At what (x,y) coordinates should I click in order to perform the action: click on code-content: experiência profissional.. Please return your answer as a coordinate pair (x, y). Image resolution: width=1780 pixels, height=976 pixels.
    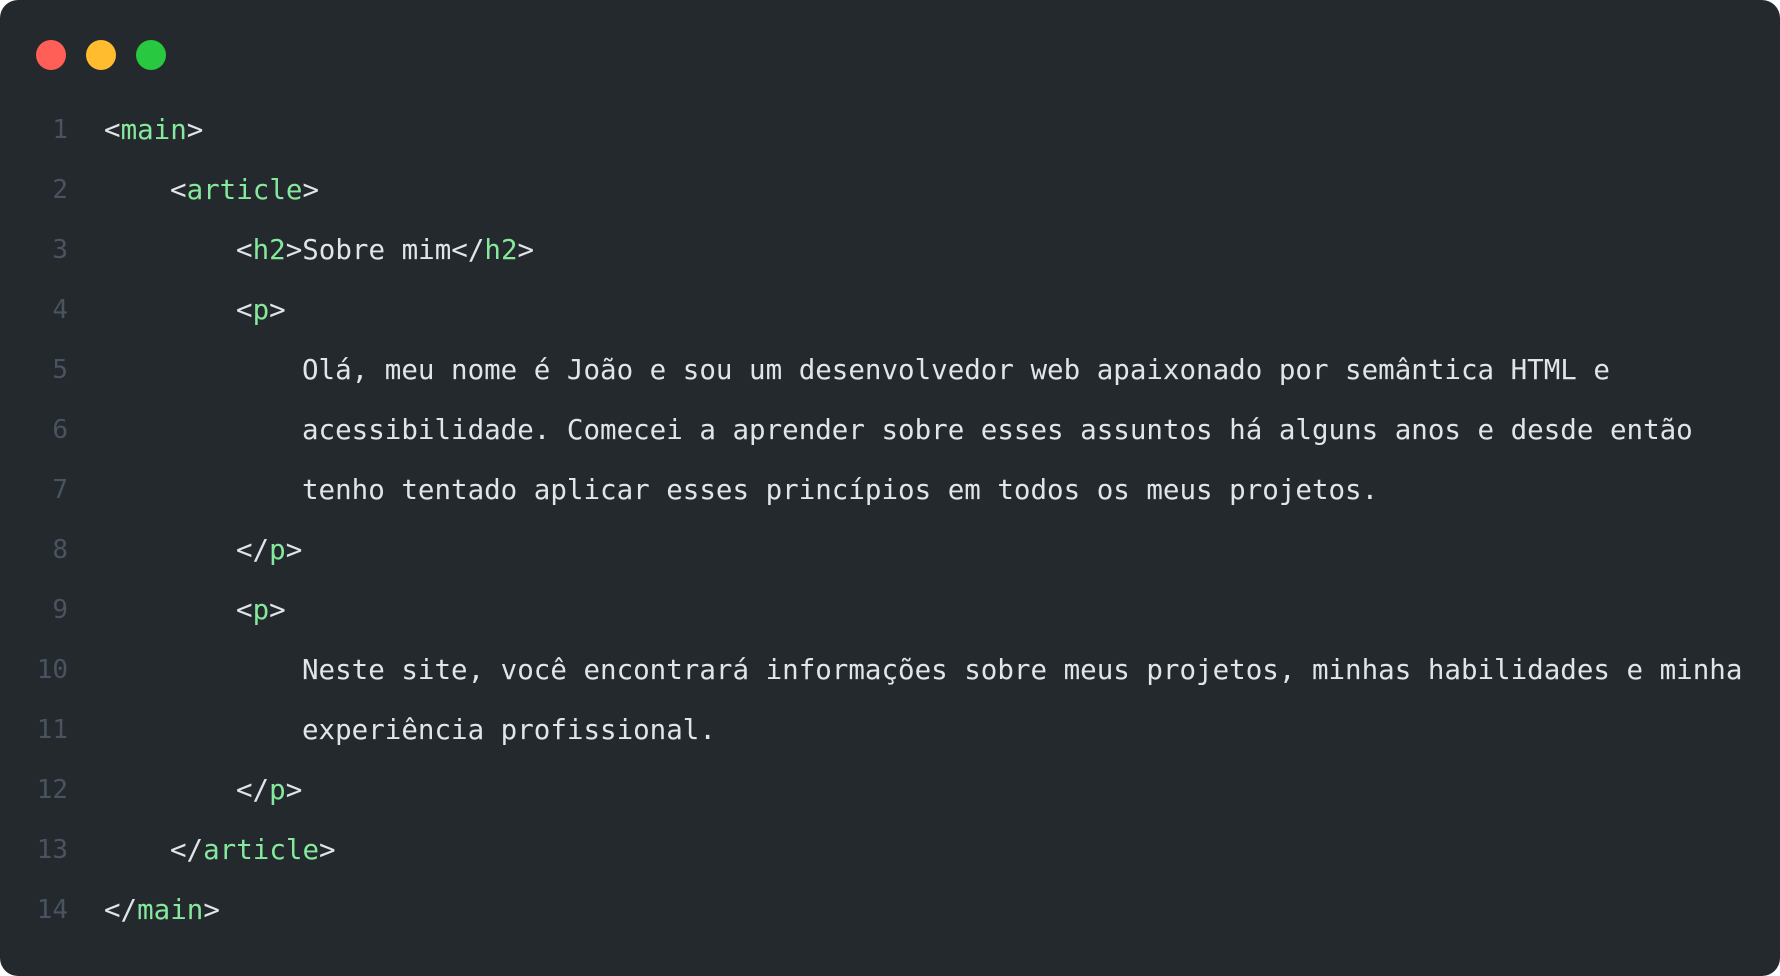
    Looking at the image, I should click on (509, 730).